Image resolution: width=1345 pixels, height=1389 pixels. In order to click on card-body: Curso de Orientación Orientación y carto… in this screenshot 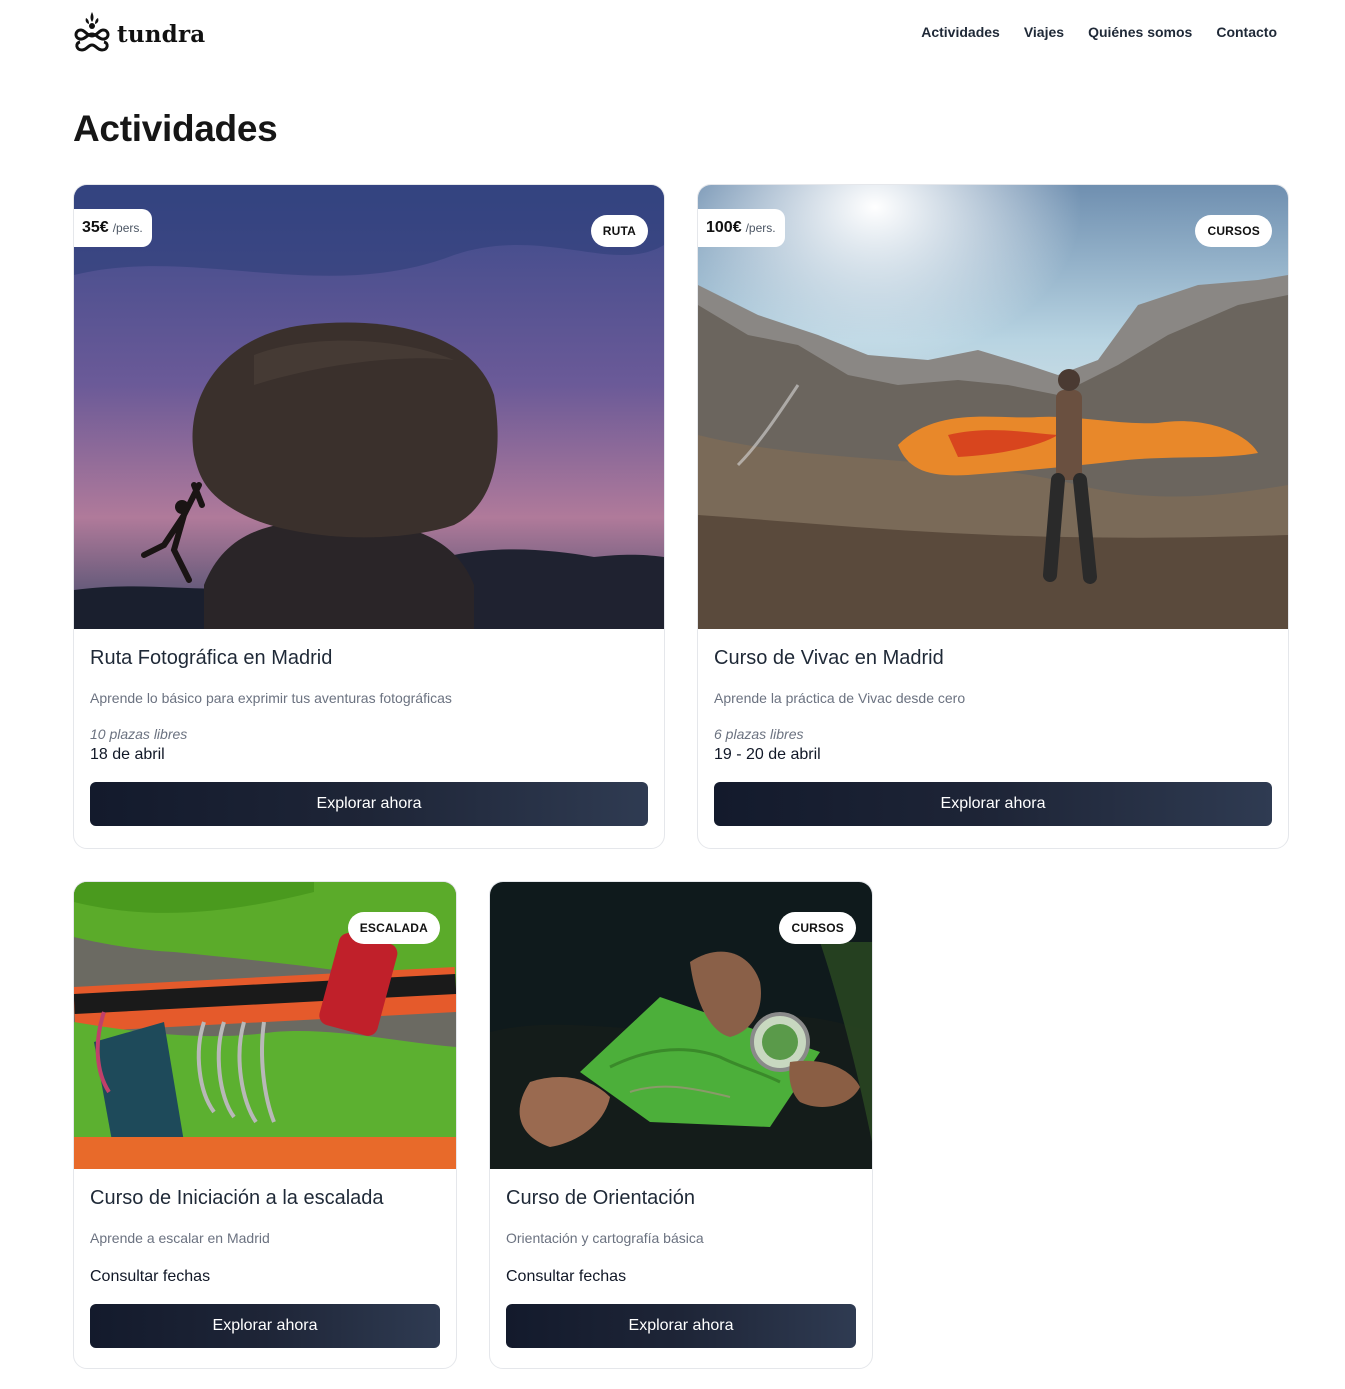, I will do `click(681, 1267)`.